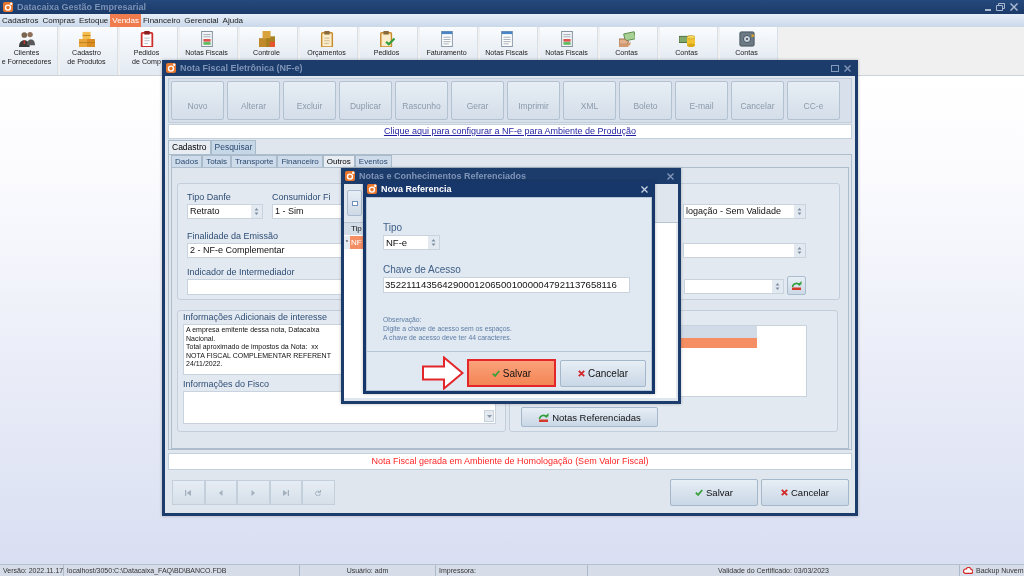 The image size is (1024, 576). What do you see at coordinates (510, 131) in the screenshot?
I see `config-link: Clique aqui para configurar a NF-e para Ambiente de Produção` at bounding box center [510, 131].